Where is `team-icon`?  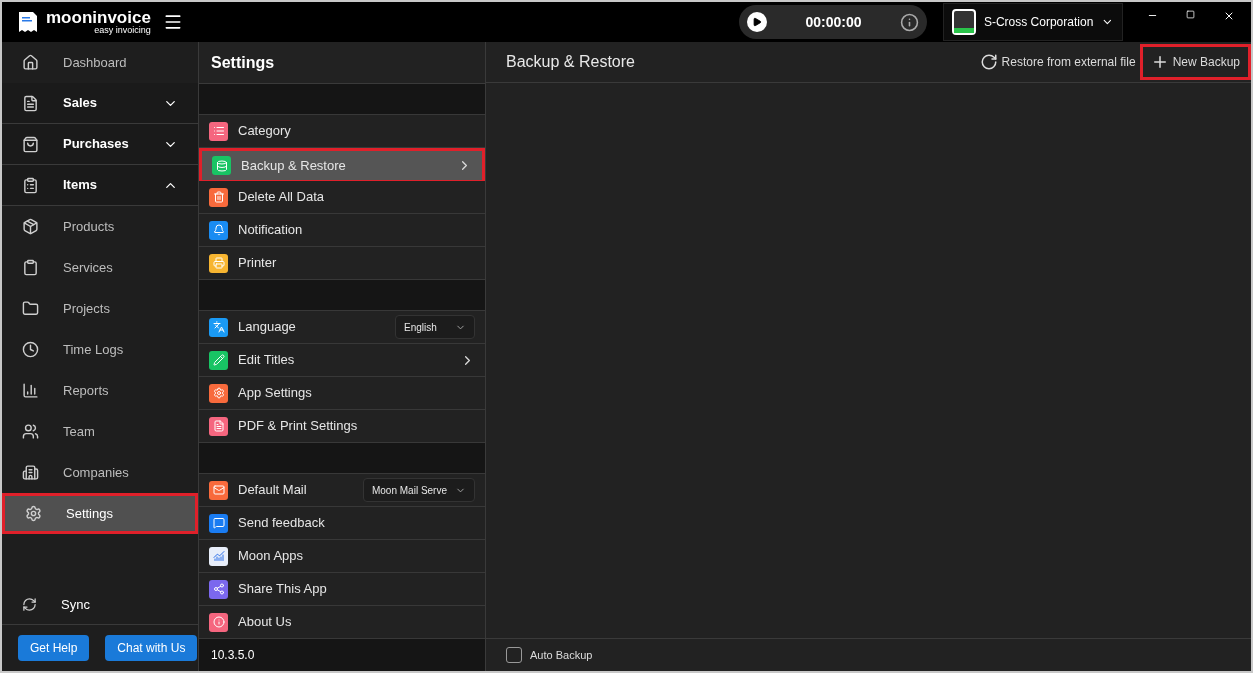
team-icon is located at coordinates (30, 431).